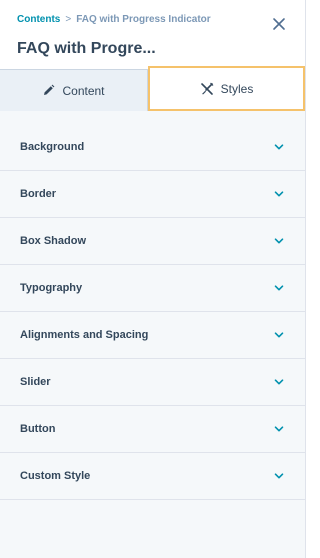  I want to click on section-label: Typography, so click(51, 288).